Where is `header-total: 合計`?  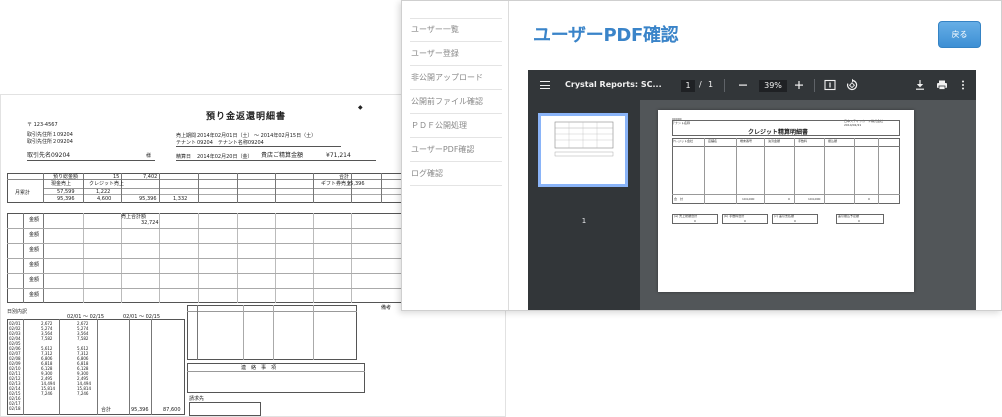 header-total: 合計 is located at coordinates (344, 177).